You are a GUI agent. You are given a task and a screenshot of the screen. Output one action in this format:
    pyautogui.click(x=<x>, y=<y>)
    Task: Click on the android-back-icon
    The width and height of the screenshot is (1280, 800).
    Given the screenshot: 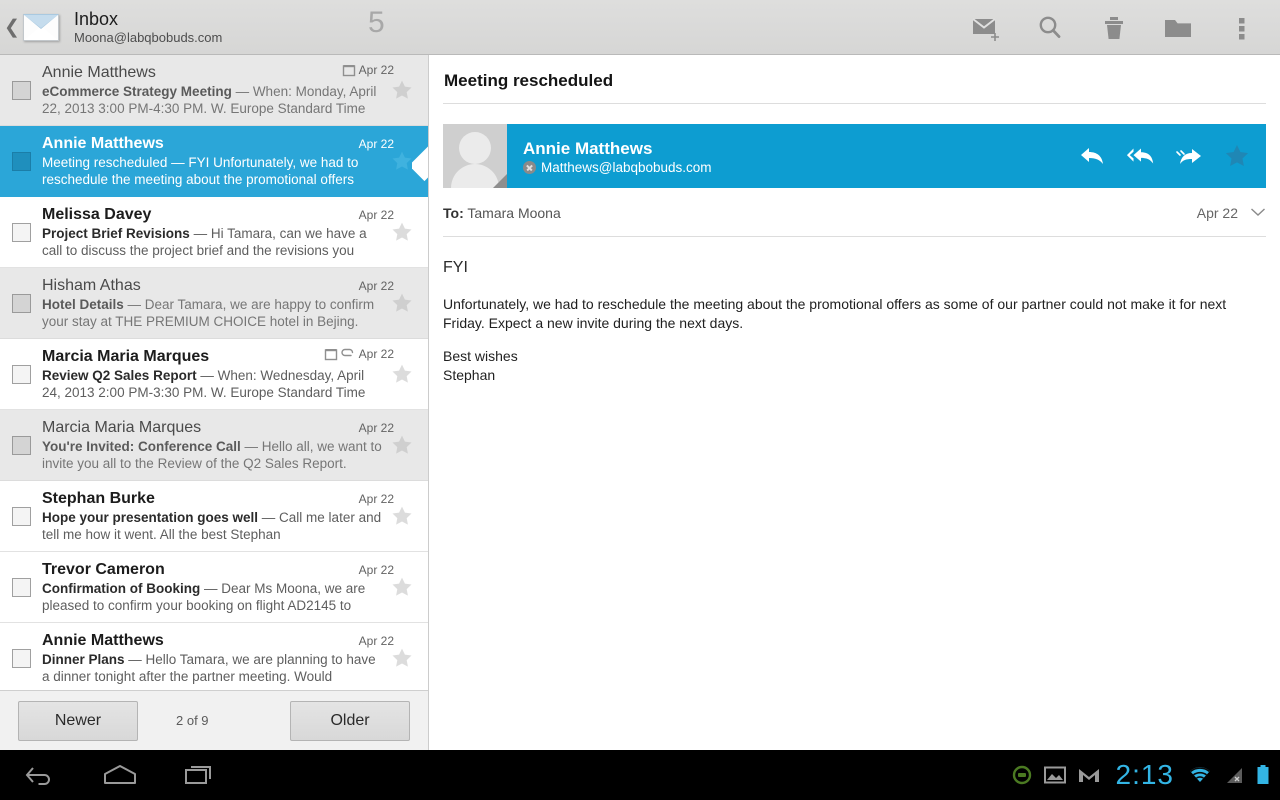 What is the action you would take?
    pyautogui.click(x=40, y=775)
    